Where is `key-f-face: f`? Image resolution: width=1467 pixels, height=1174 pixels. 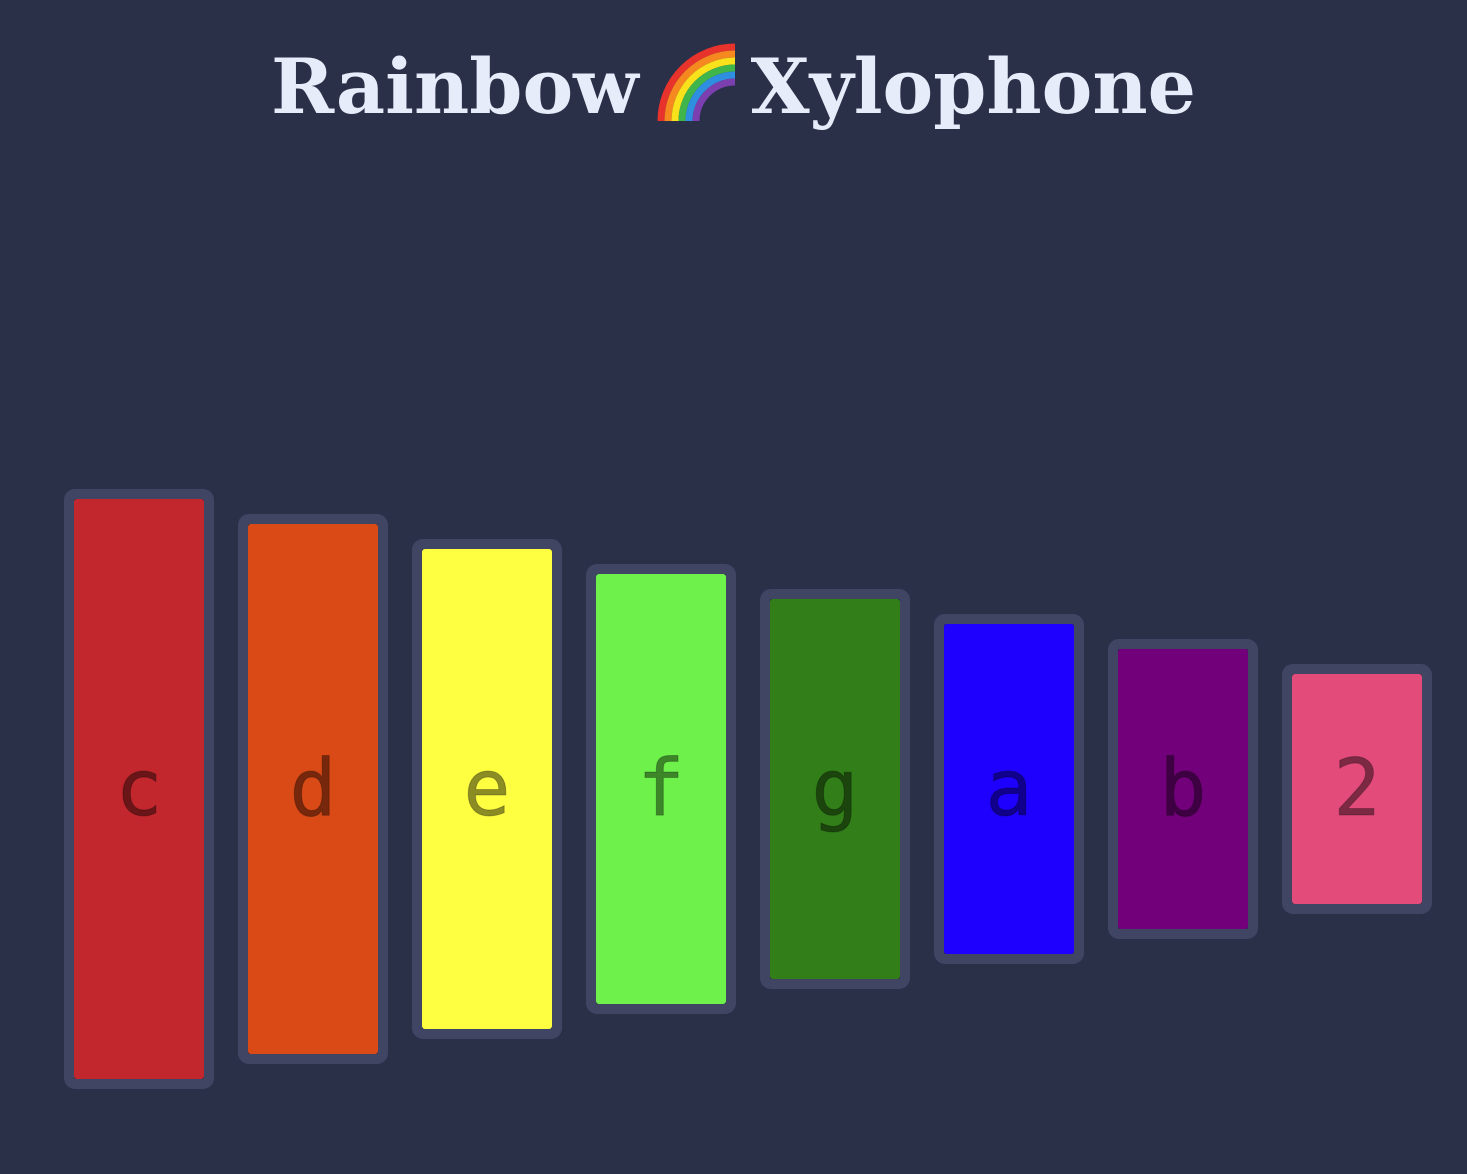 key-f-face: f is located at coordinates (661, 789).